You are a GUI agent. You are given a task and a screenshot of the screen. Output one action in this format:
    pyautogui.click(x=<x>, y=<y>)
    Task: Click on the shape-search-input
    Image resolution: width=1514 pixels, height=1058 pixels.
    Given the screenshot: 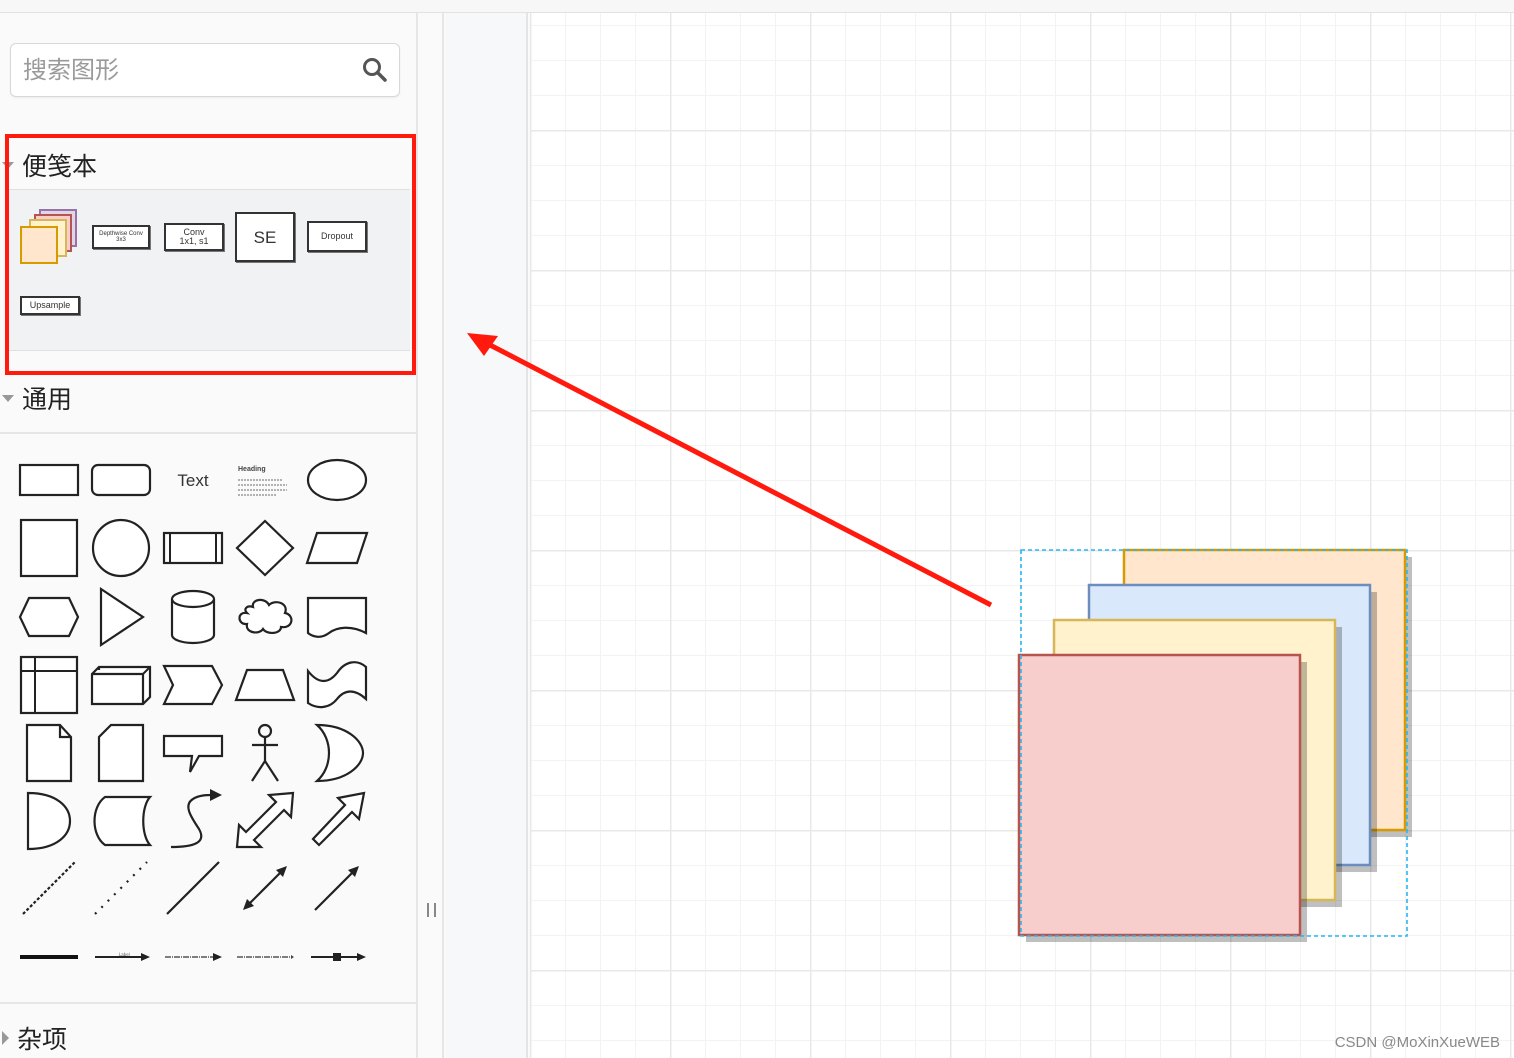 What is the action you would take?
    pyautogui.click(x=188, y=70)
    